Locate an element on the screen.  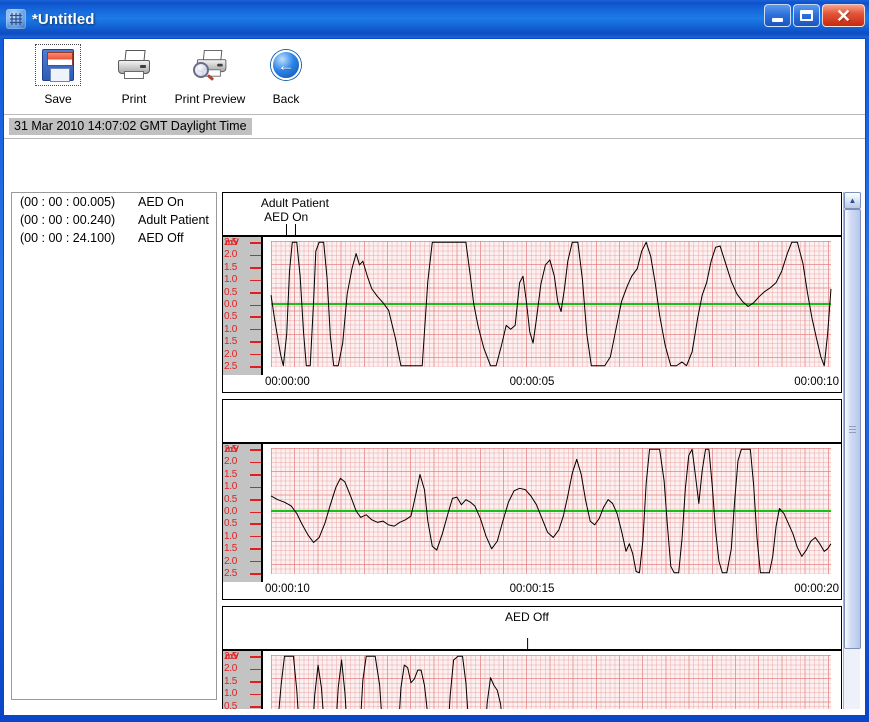
trace-area: mV2.52.01.51.00.50.00.51.01.52.02.5 is located at coordinates (532, 683).